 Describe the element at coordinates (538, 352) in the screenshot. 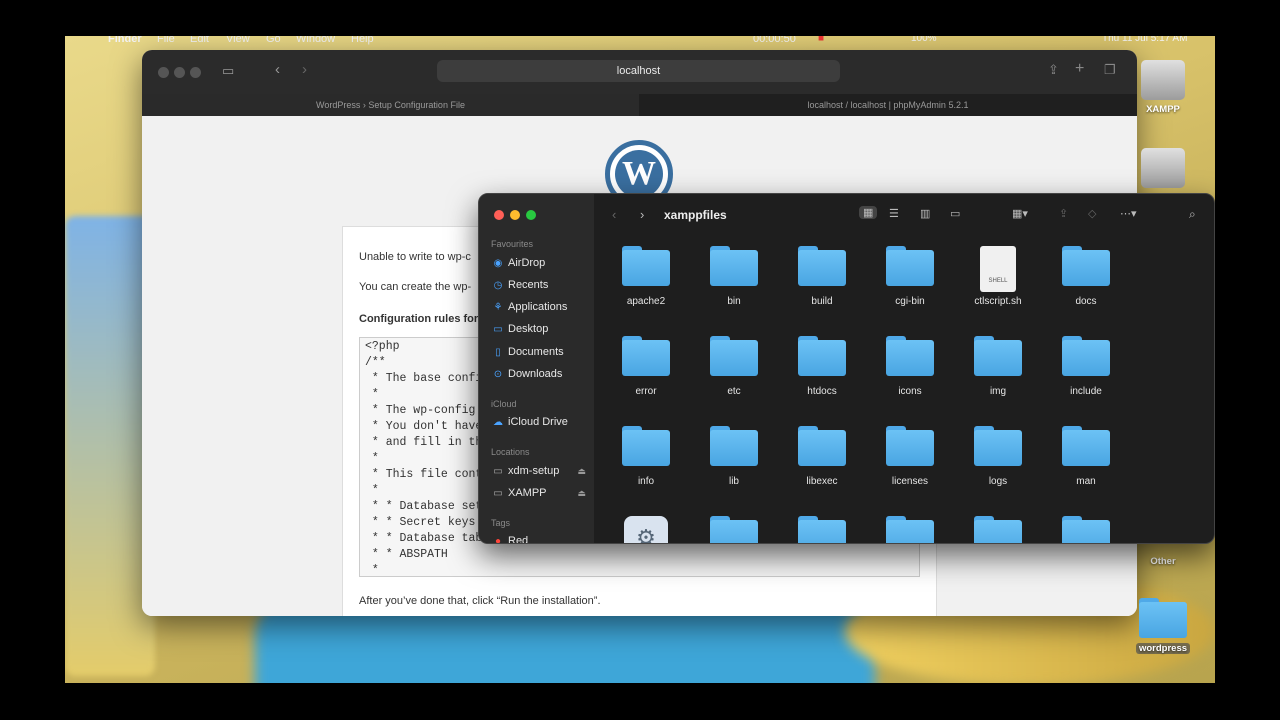

I see `sidebar-item-documents: ▯ Documents` at that location.